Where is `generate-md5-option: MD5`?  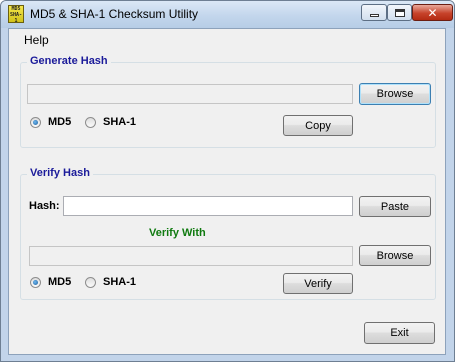
generate-md5-option: MD5 is located at coordinates (50, 122).